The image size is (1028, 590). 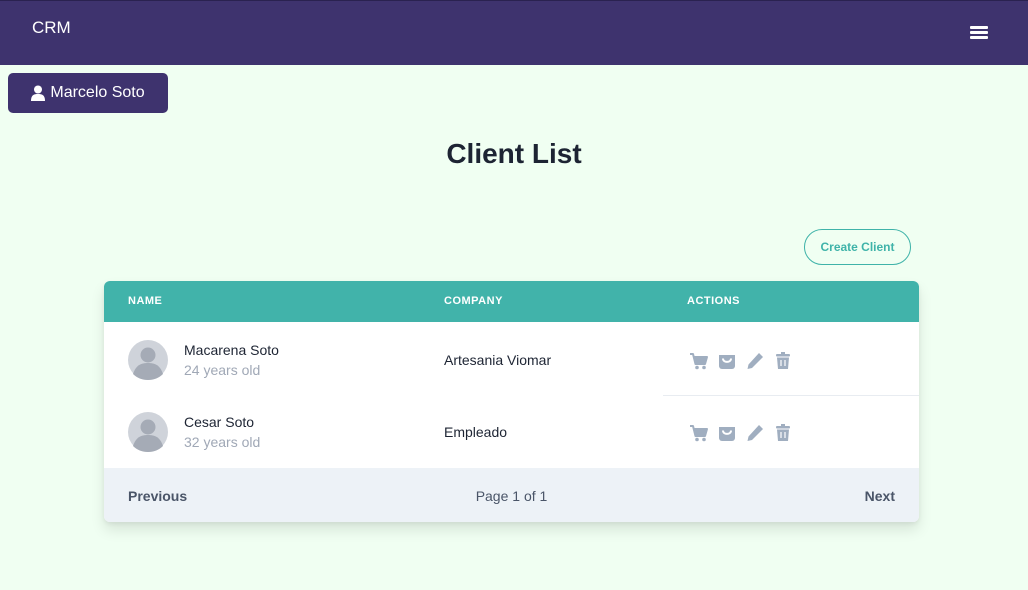 I want to click on client-company: Artesania Viomar, so click(x=498, y=360).